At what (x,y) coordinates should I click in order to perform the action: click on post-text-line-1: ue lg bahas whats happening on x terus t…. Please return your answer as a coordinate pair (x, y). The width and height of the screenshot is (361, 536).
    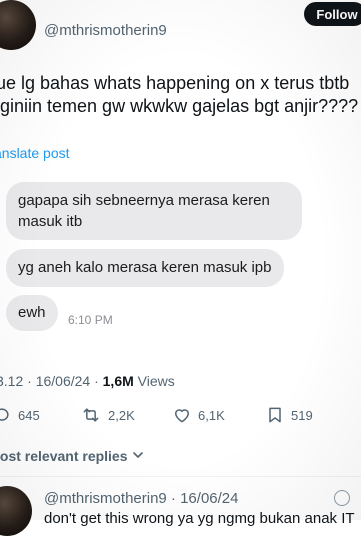
    Looking at the image, I should click on (175, 83).